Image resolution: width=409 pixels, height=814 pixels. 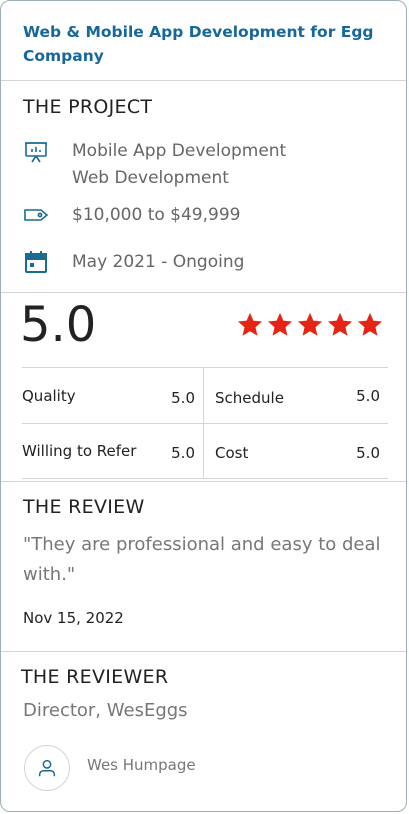 What do you see at coordinates (73, 618) in the screenshot?
I see `review-date: Nov 15, 2022` at bounding box center [73, 618].